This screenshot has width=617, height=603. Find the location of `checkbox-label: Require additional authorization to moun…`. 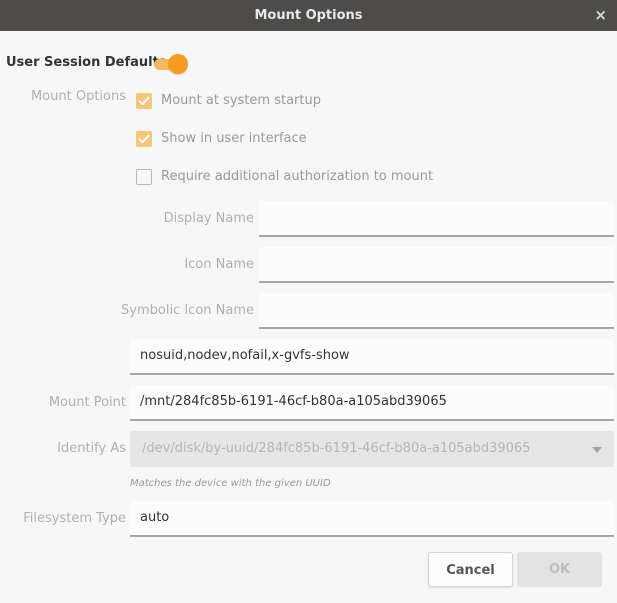

checkbox-label: Require additional authorization to moun… is located at coordinates (297, 176).